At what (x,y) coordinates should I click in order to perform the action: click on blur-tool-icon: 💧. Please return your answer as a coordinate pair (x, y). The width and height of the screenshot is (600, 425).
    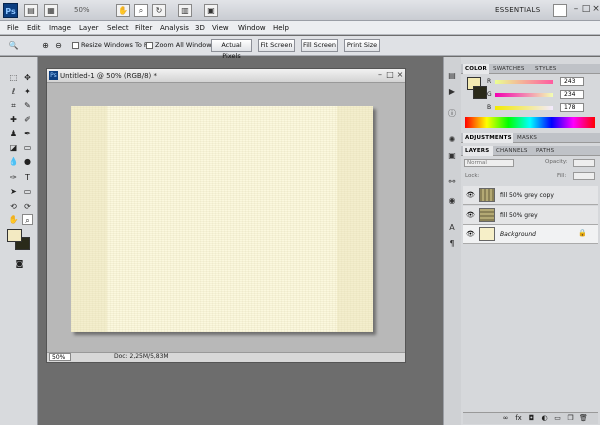
    Looking at the image, I should click on (13, 161).